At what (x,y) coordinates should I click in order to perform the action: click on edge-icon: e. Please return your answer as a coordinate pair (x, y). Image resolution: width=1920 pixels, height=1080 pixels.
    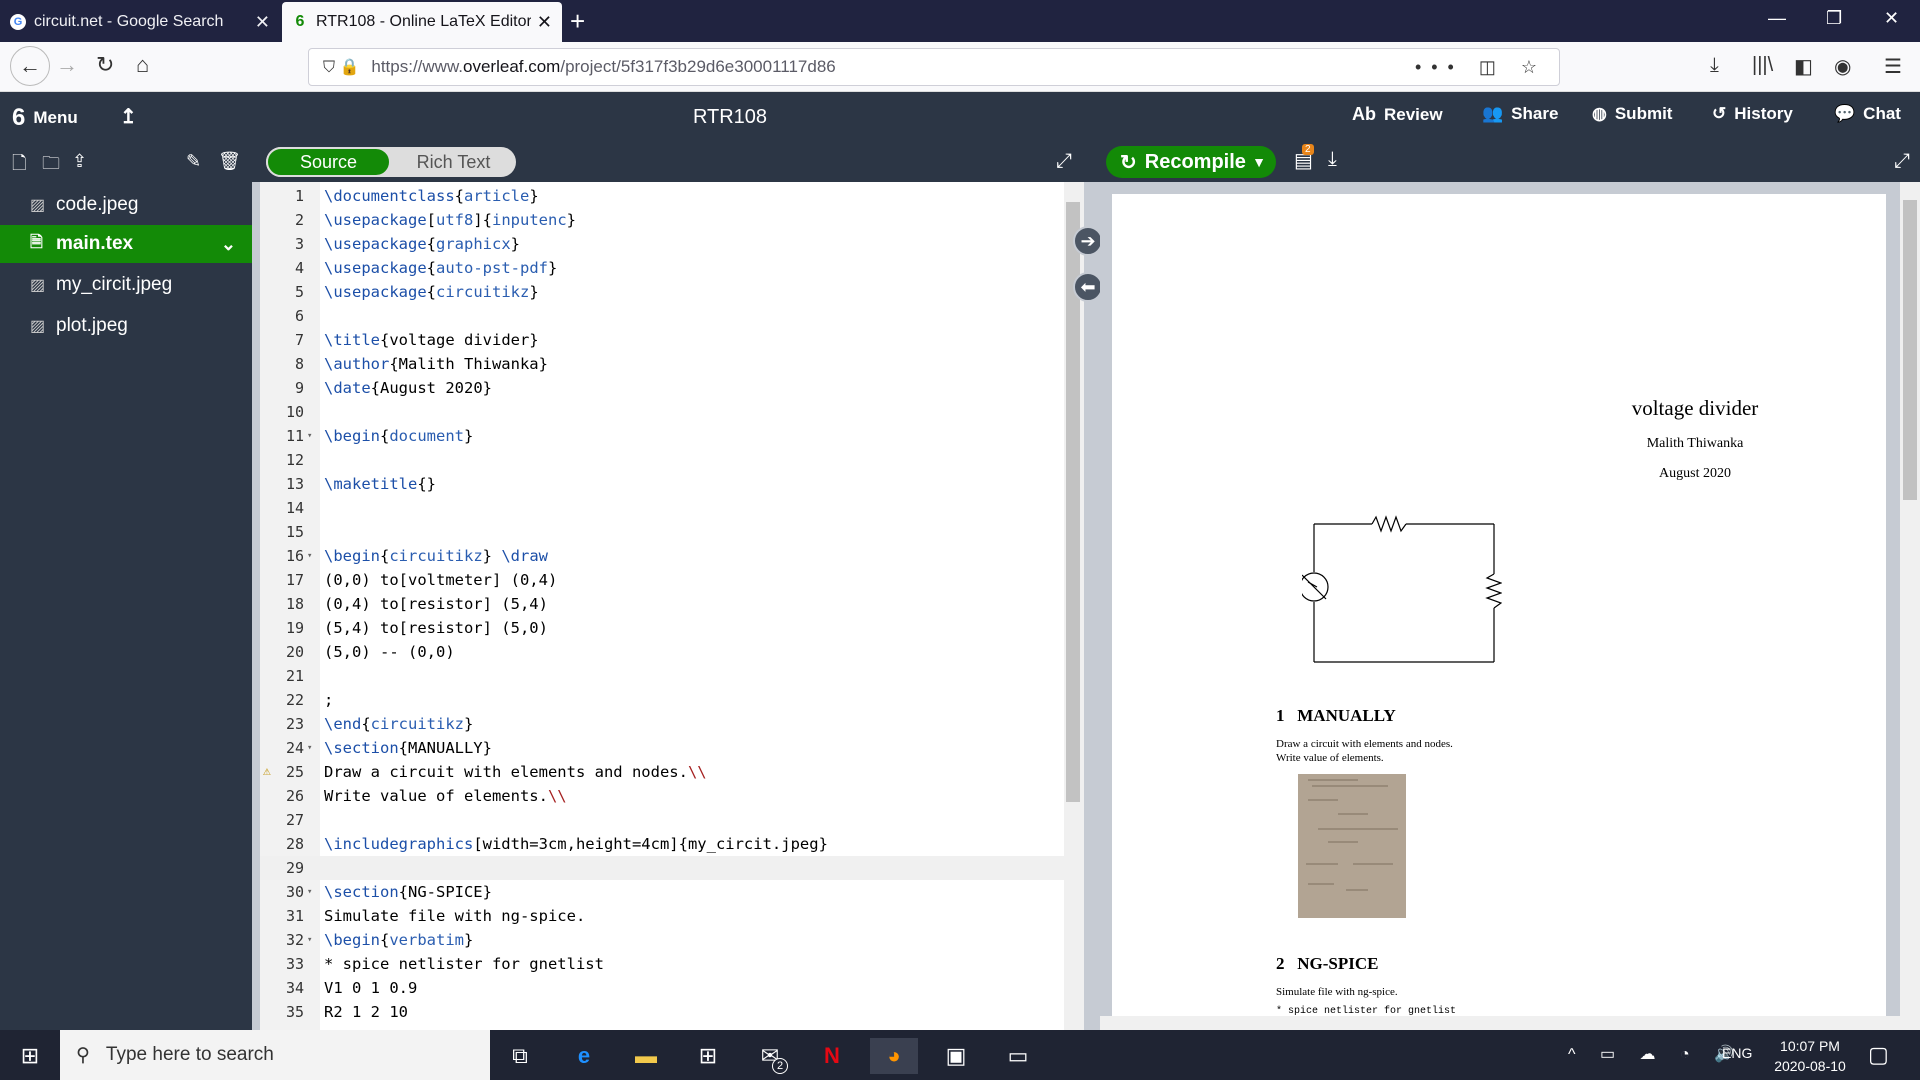
    Looking at the image, I should click on (584, 1056).